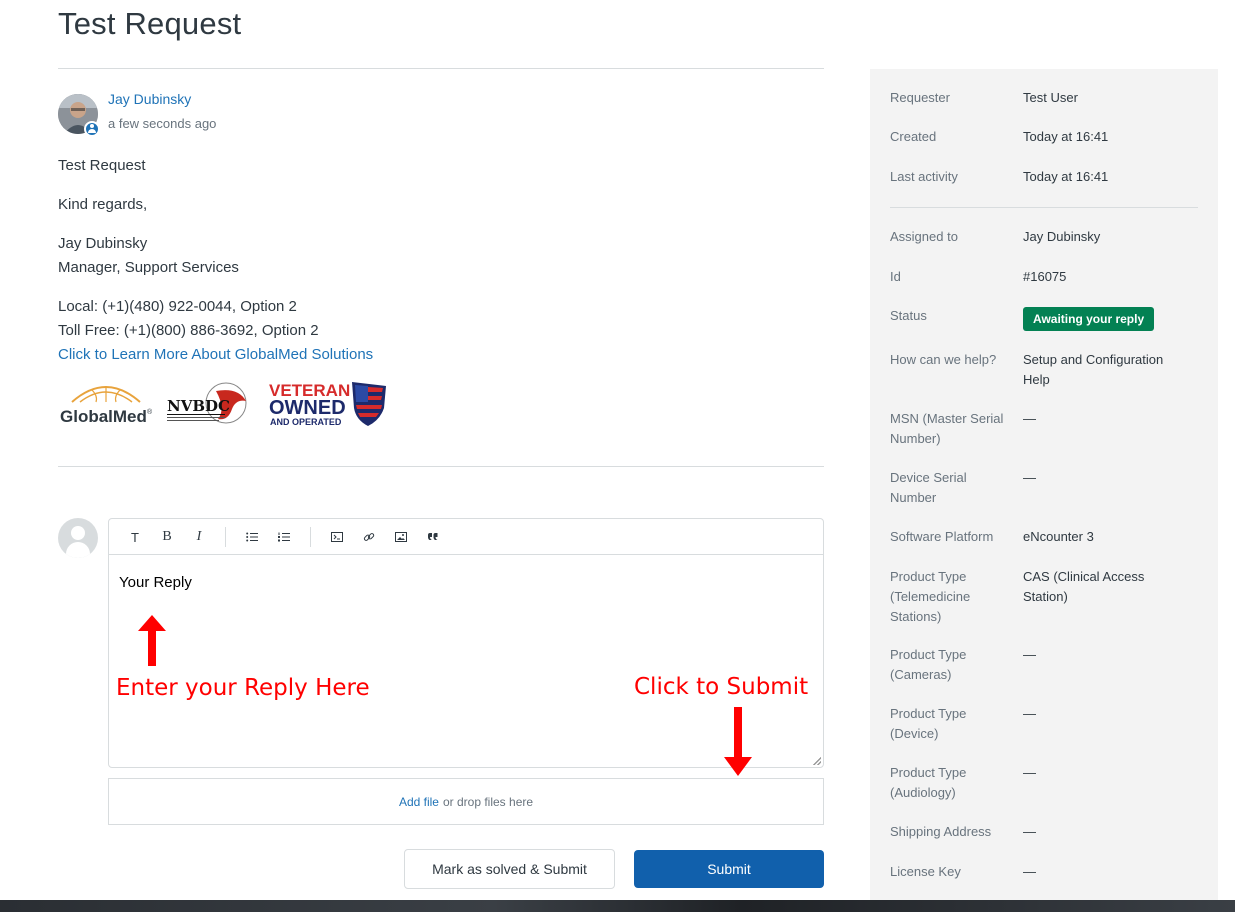  Describe the element at coordinates (1029, 772) in the screenshot. I see `product-audiology-value: —` at that location.